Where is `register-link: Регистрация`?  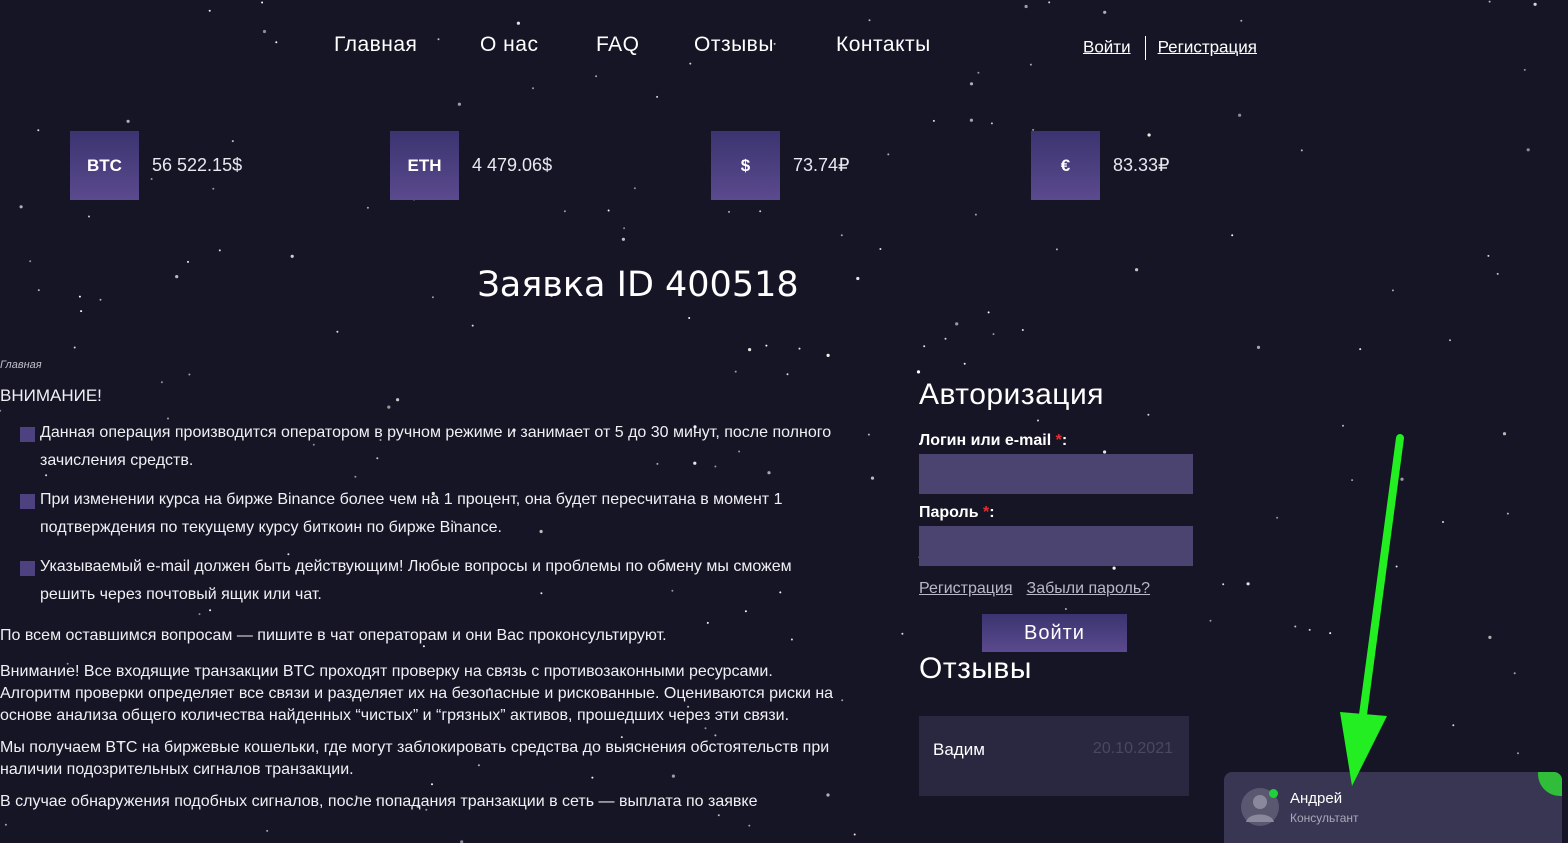 register-link: Регистрация is located at coordinates (966, 588).